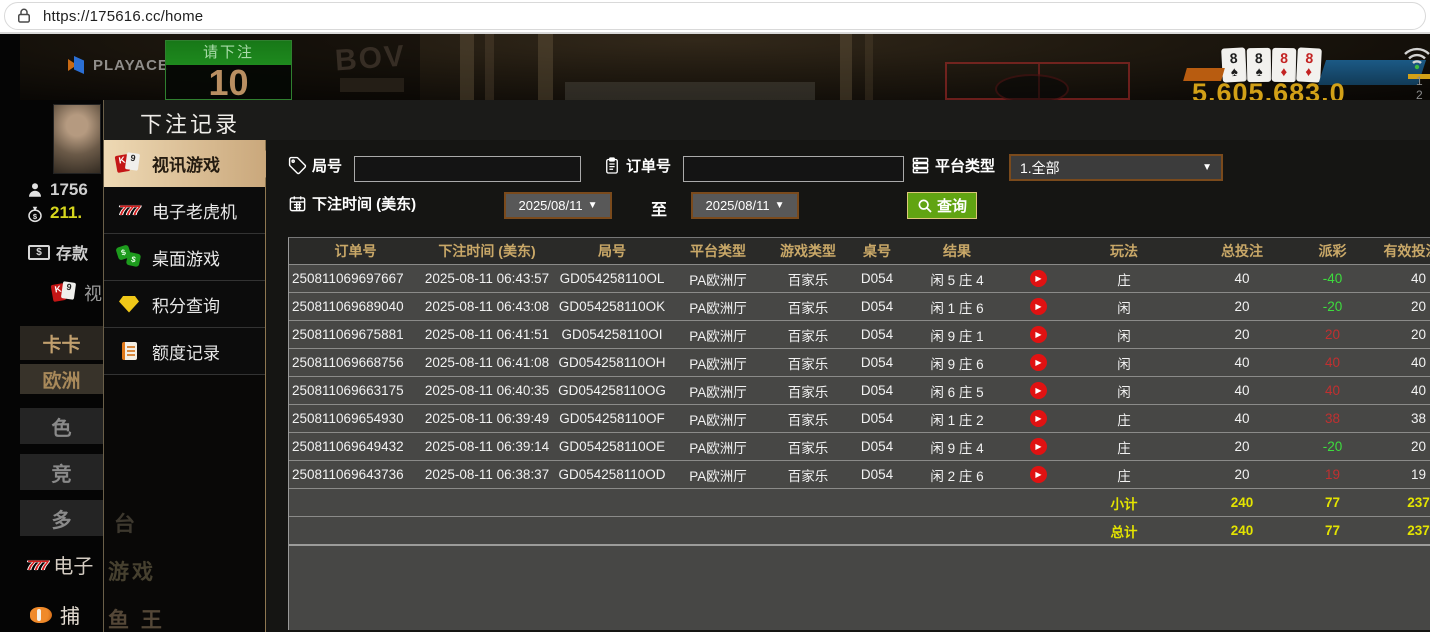 The image size is (1430, 632). I want to click on video-menu-label: 视, so click(93, 294).